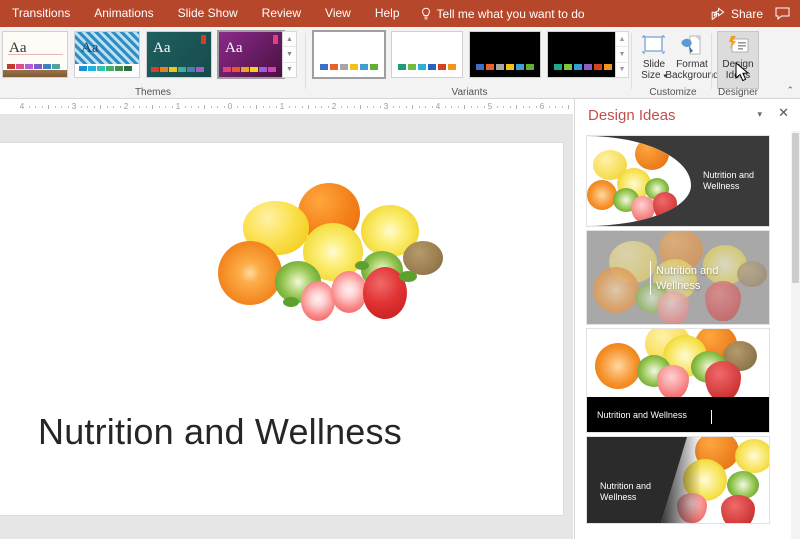  Describe the element at coordinates (642, 415) in the screenshot. I see `idea-3-text: Nutrition and Wellness` at that location.